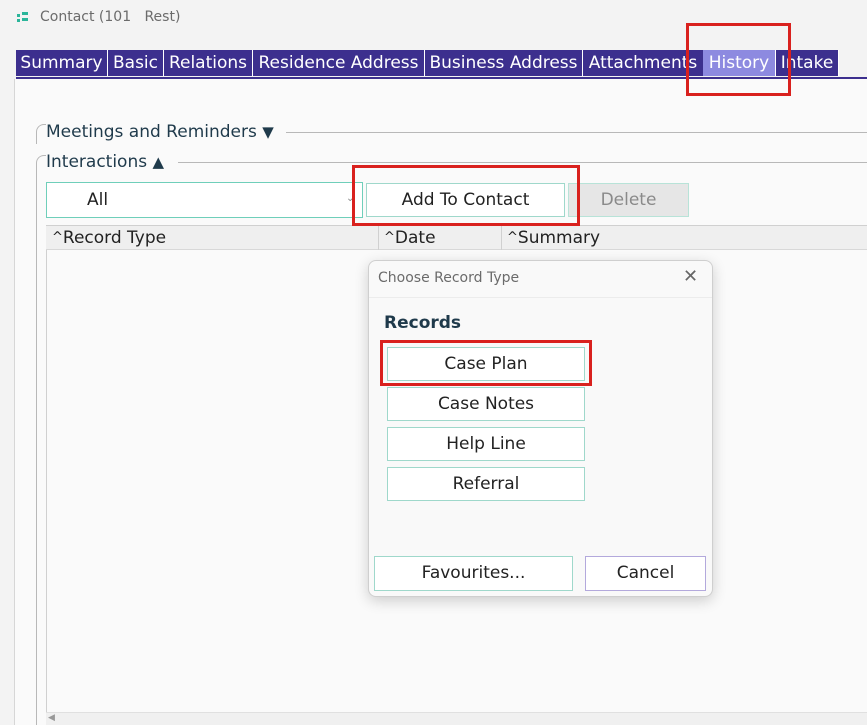 The image size is (867, 725). I want to click on column-date-label: Date, so click(415, 238).